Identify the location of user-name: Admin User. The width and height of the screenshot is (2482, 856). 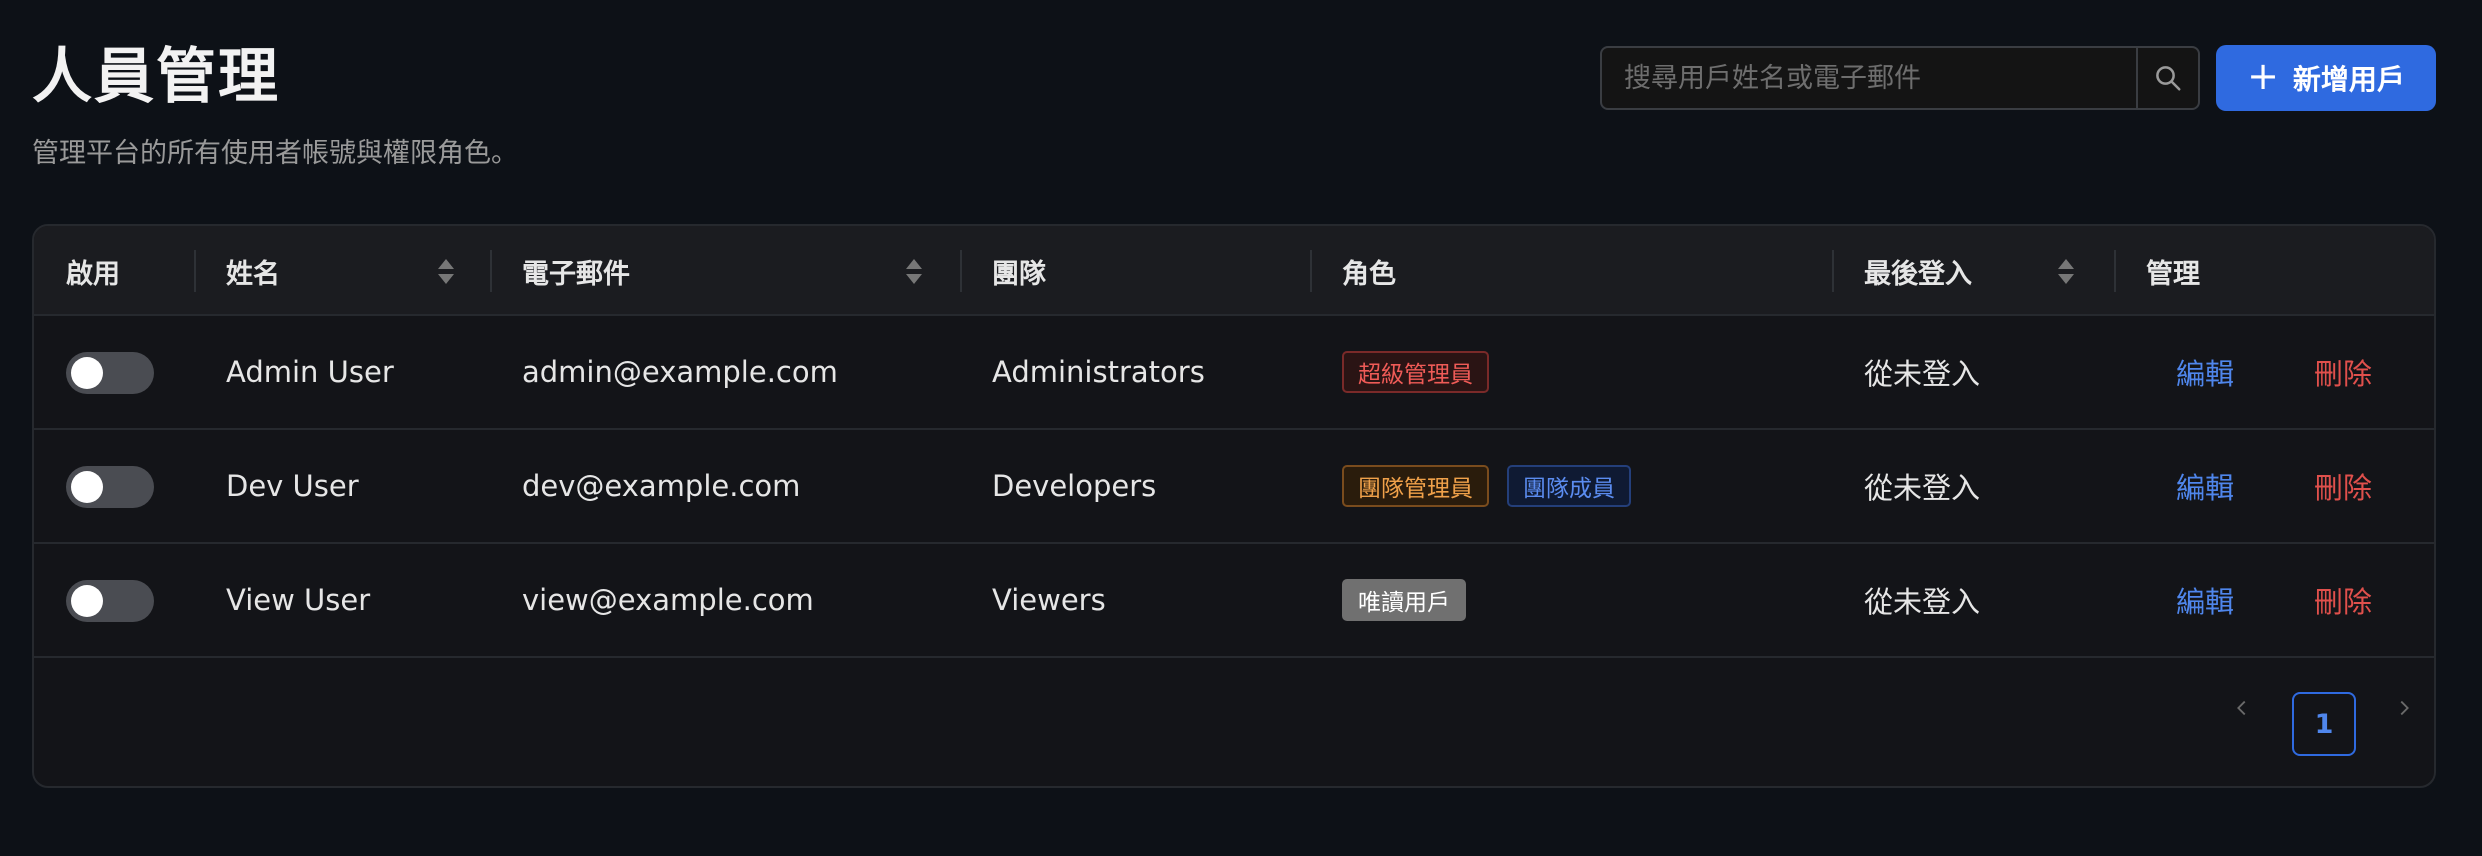
(310, 372).